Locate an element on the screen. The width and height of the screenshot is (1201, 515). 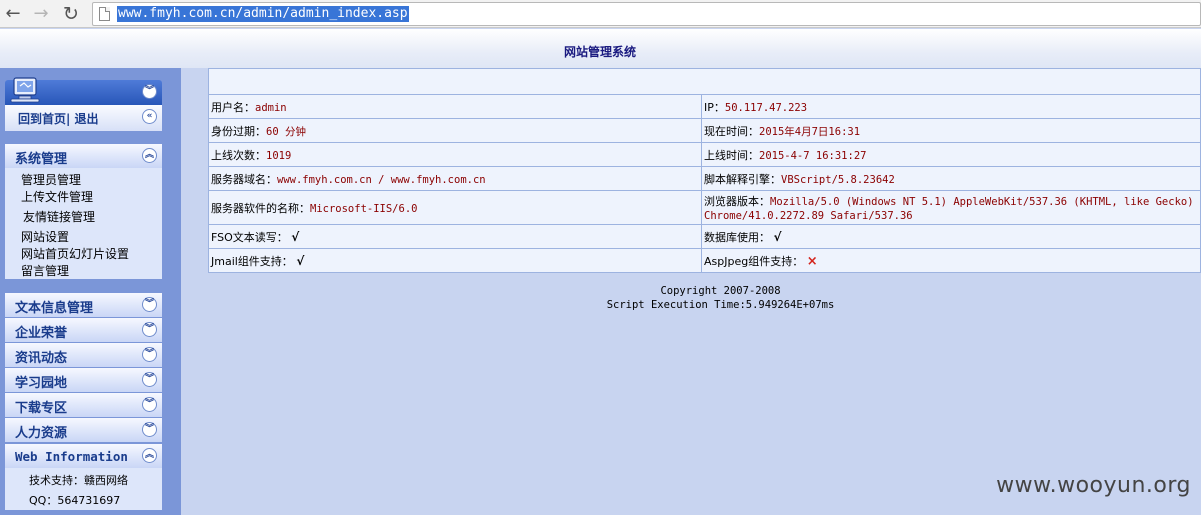
section-title: 企业荣誉 is located at coordinates (41, 333).